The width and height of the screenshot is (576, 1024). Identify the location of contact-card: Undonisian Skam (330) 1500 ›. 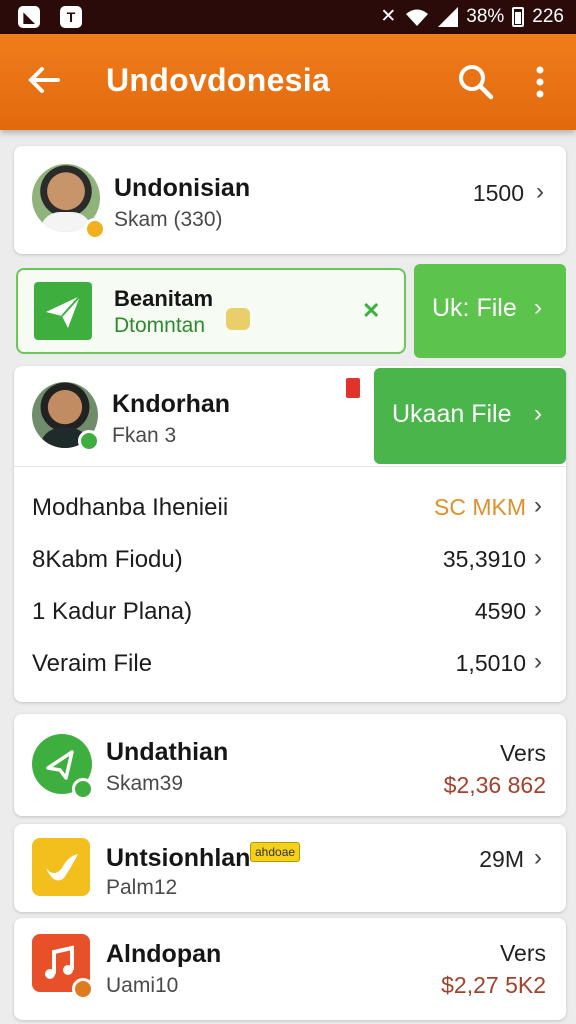
(290, 200).